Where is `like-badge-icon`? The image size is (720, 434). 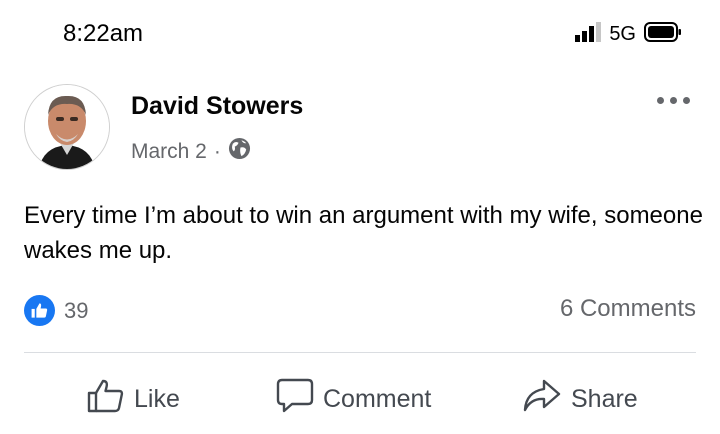 like-badge-icon is located at coordinates (39, 310).